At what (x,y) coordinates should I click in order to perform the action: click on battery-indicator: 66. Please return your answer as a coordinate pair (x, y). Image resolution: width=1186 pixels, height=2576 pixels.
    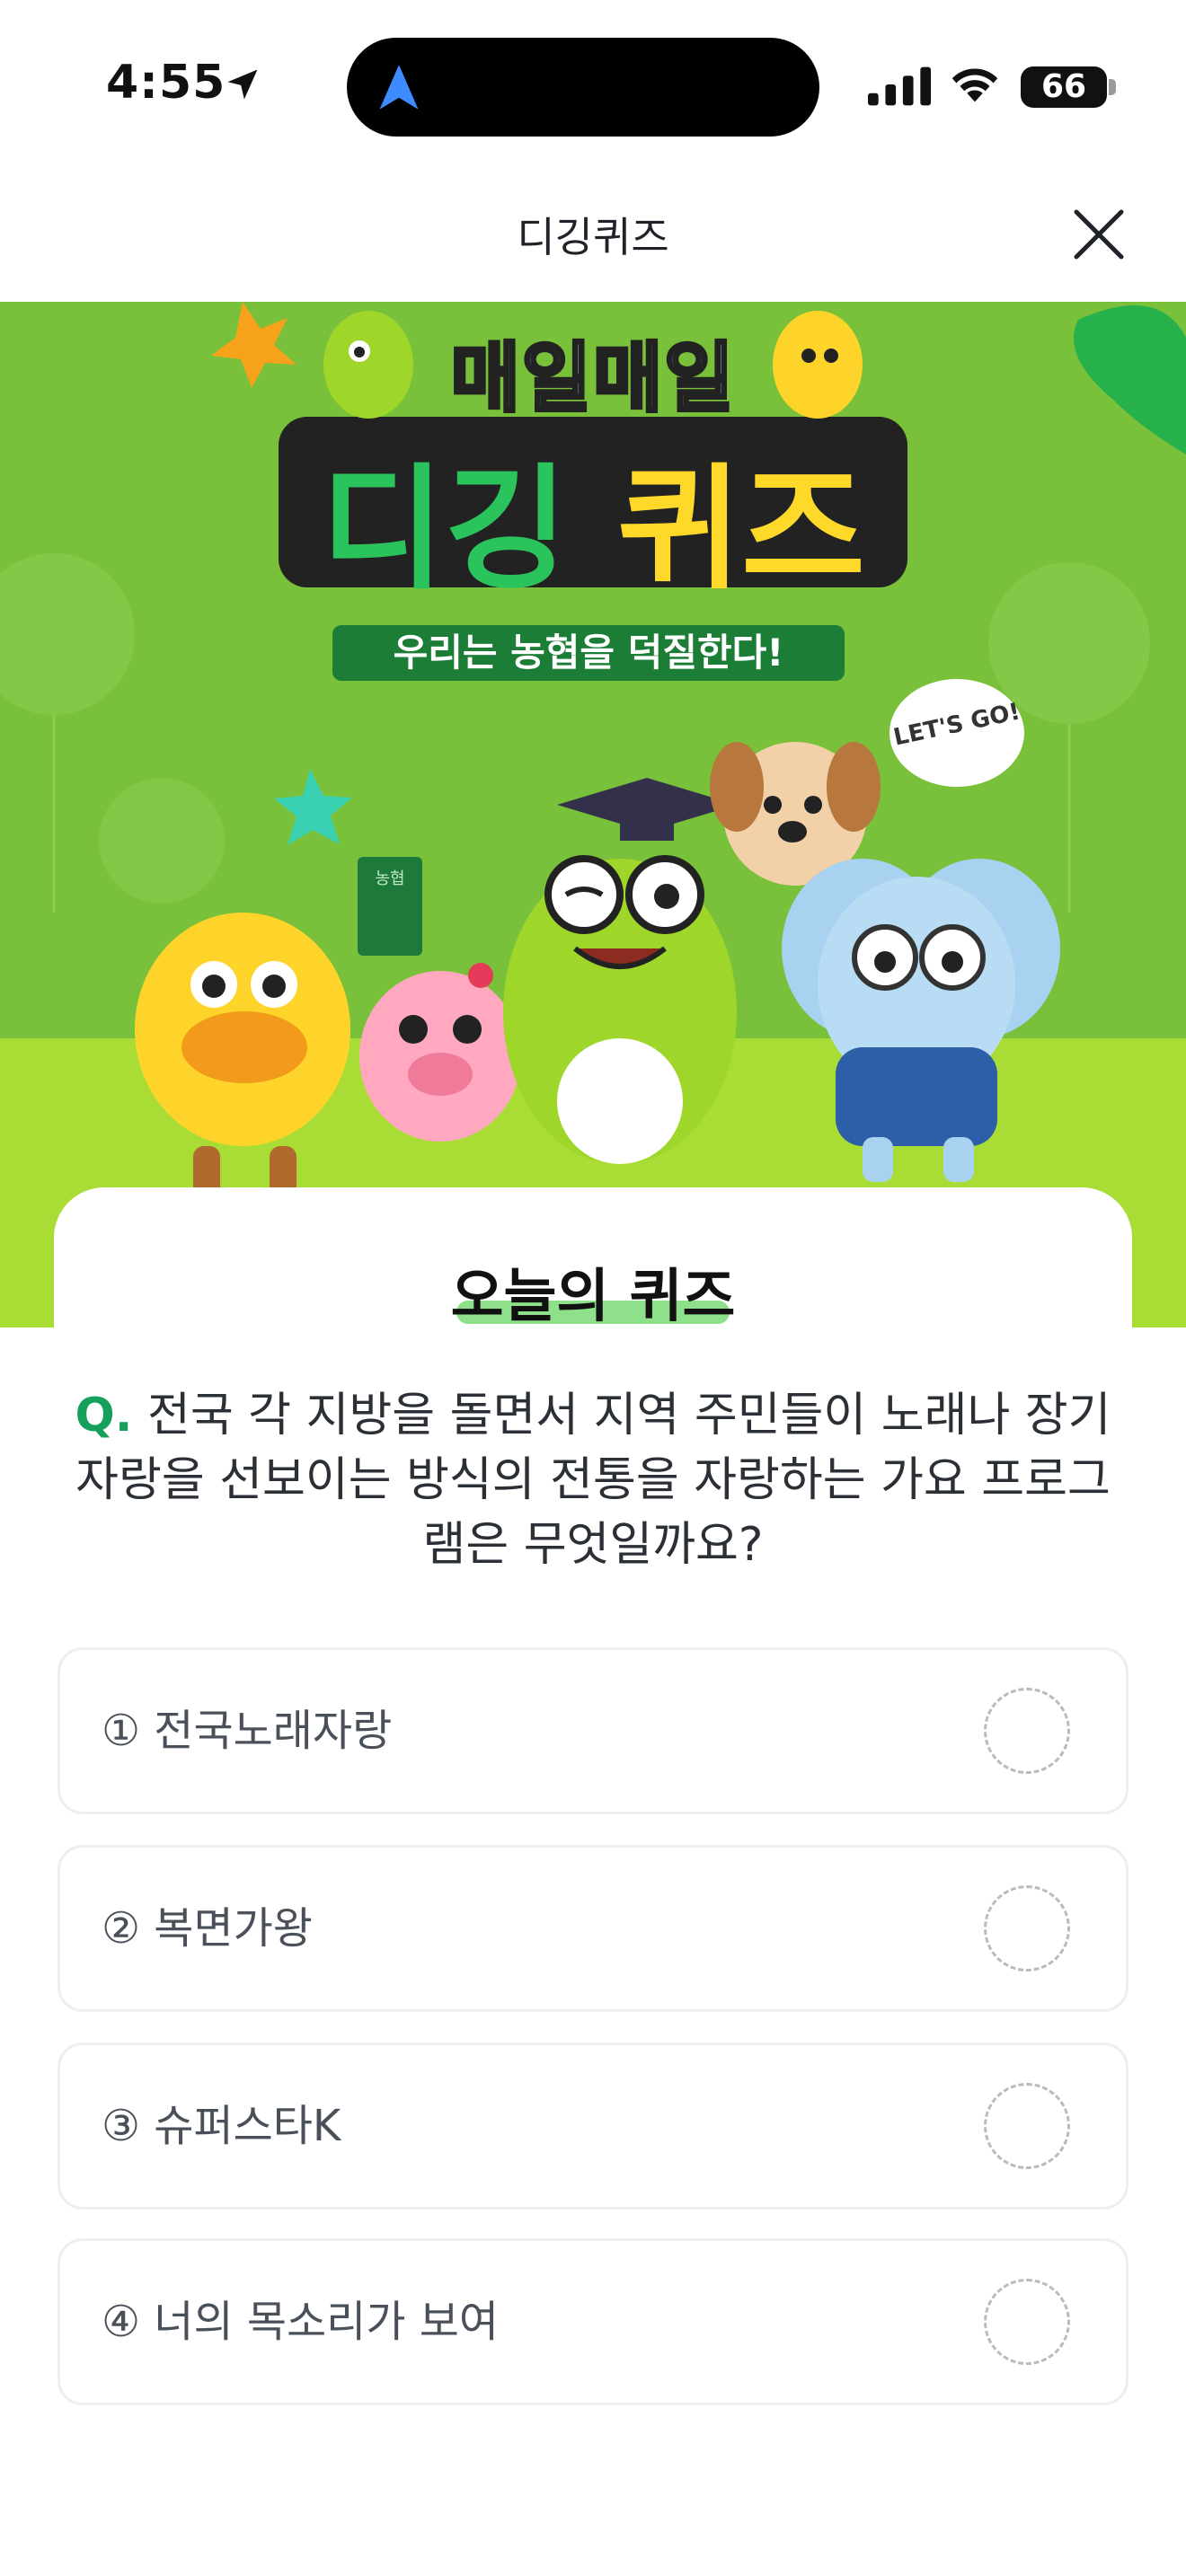
    Looking at the image, I should click on (1064, 87).